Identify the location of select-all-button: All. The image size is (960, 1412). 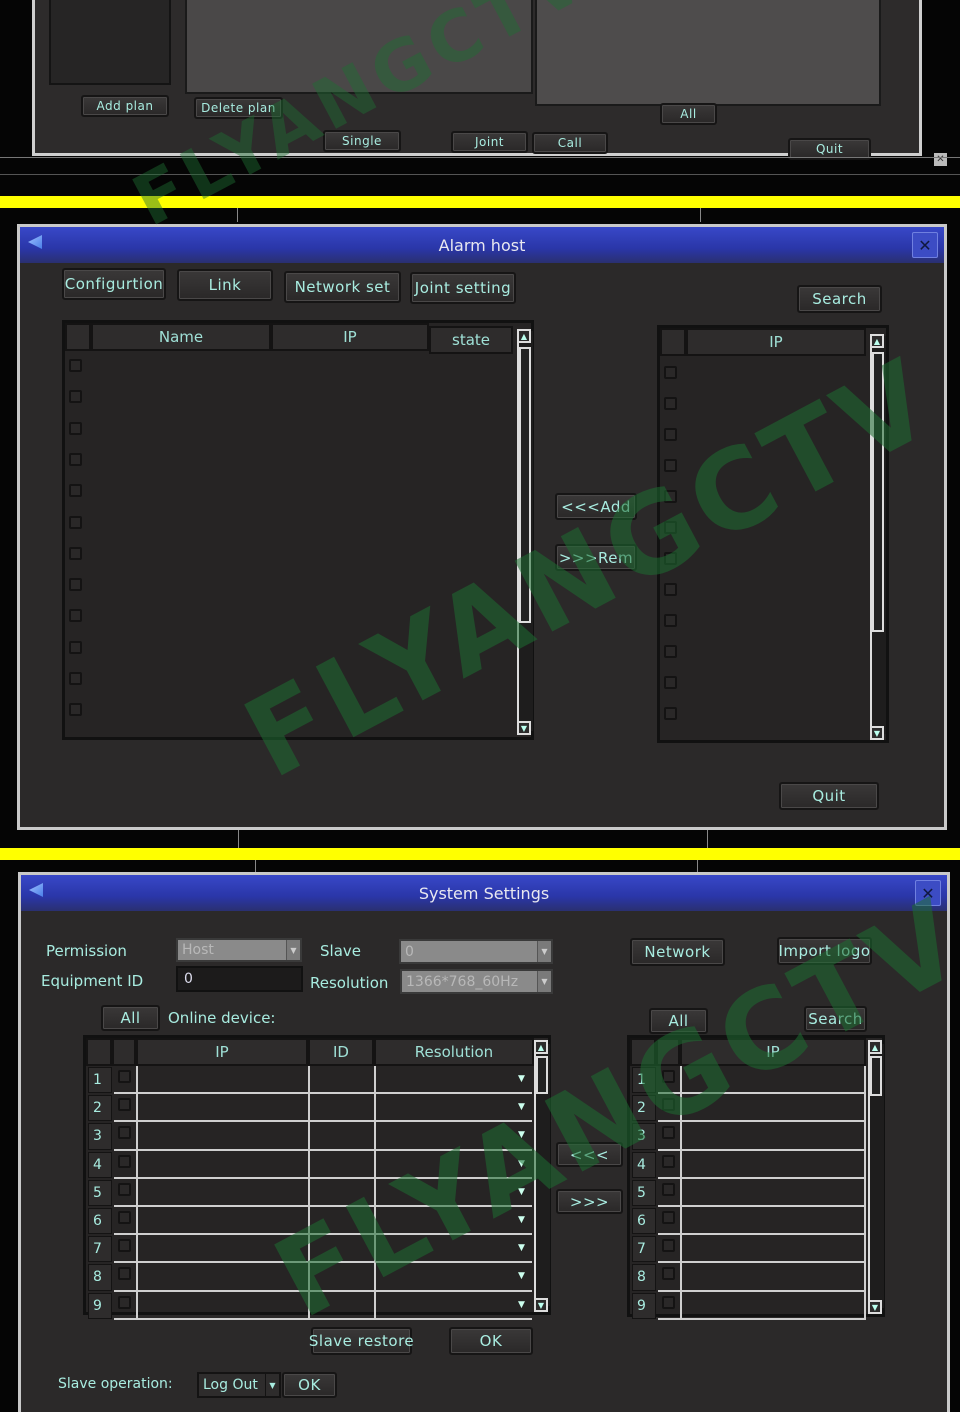
(130, 1018).